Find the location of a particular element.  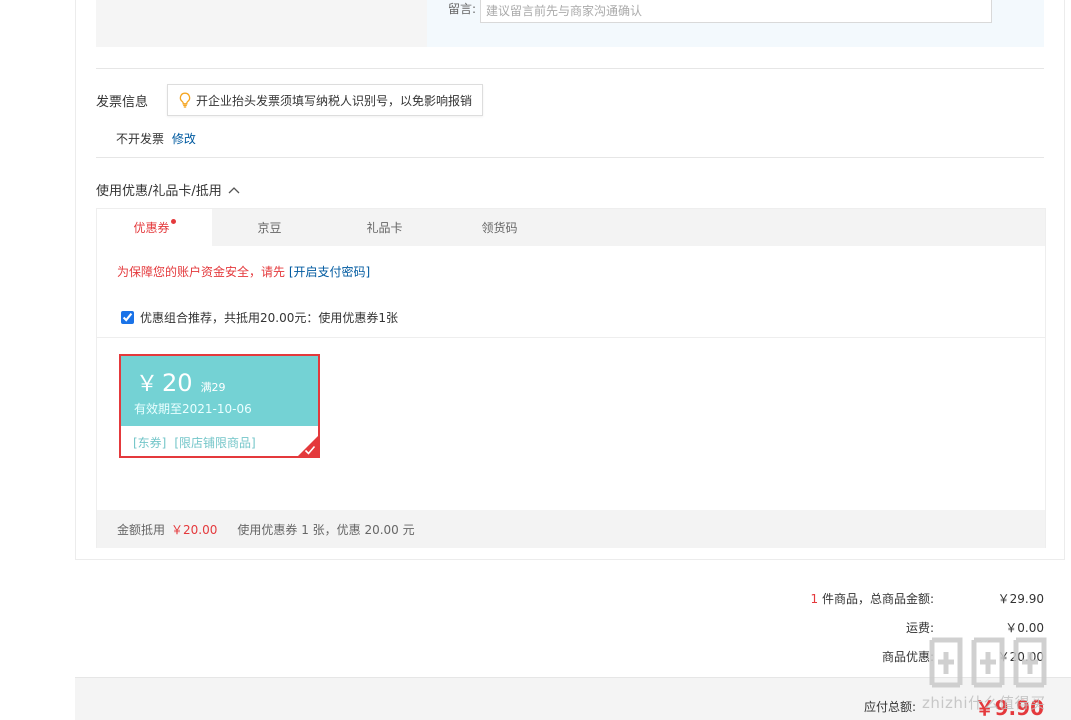

coupon-tag: [东券] is located at coordinates (150, 443).